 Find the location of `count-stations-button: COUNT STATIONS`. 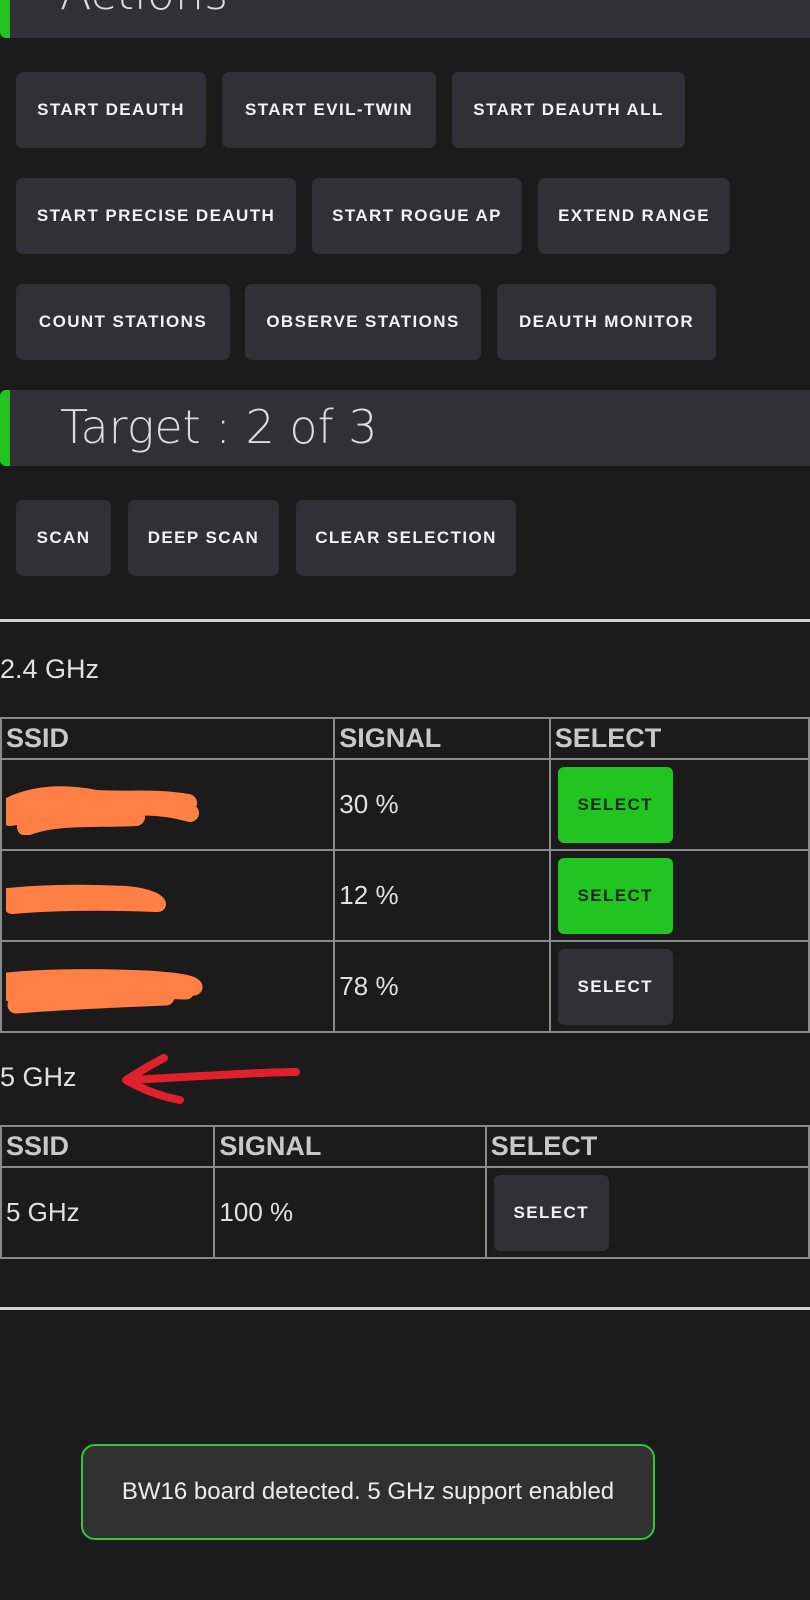

count-stations-button: COUNT STATIONS is located at coordinates (123, 322).